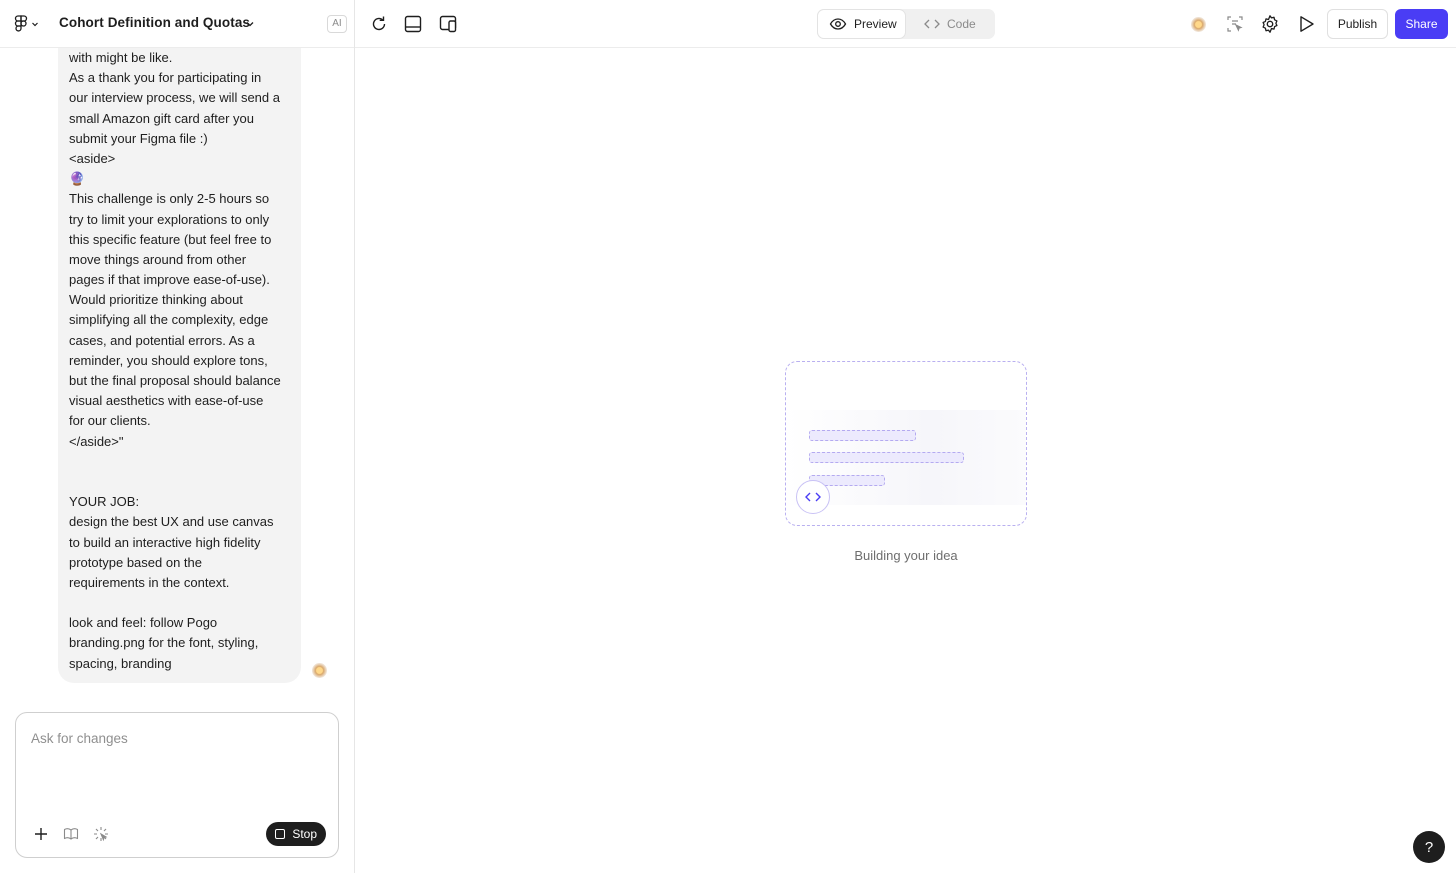 The width and height of the screenshot is (1456, 873). Describe the element at coordinates (154, 22) in the screenshot. I see `project-title: Cohort Definition and Quotas` at that location.